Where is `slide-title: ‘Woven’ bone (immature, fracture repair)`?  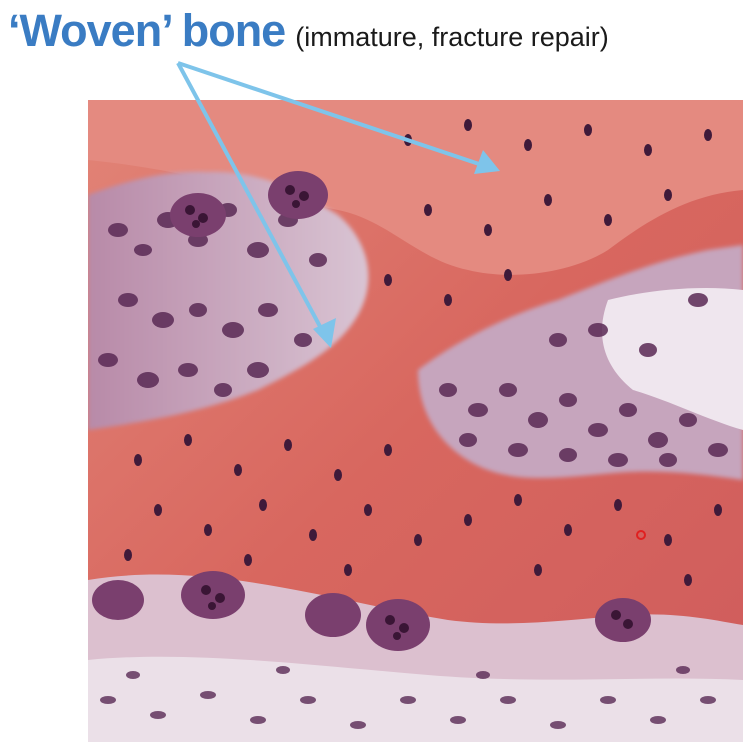
slide-title: ‘Woven’ bone (immature, fracture repair) is located at coordinates (308, 30).